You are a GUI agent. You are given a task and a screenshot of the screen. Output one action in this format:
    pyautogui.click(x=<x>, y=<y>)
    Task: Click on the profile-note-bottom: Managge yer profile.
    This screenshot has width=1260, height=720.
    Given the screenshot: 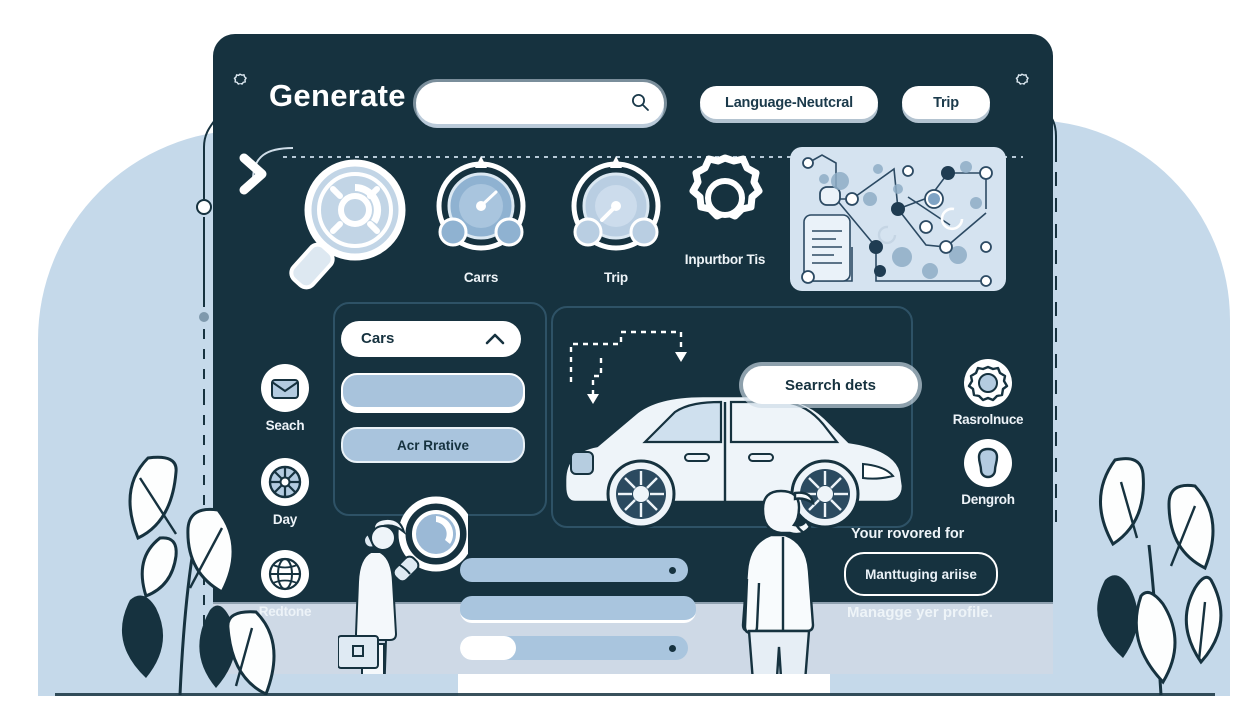 What is the action you would take?
    pyautogui.click(x=920, y=612)
    